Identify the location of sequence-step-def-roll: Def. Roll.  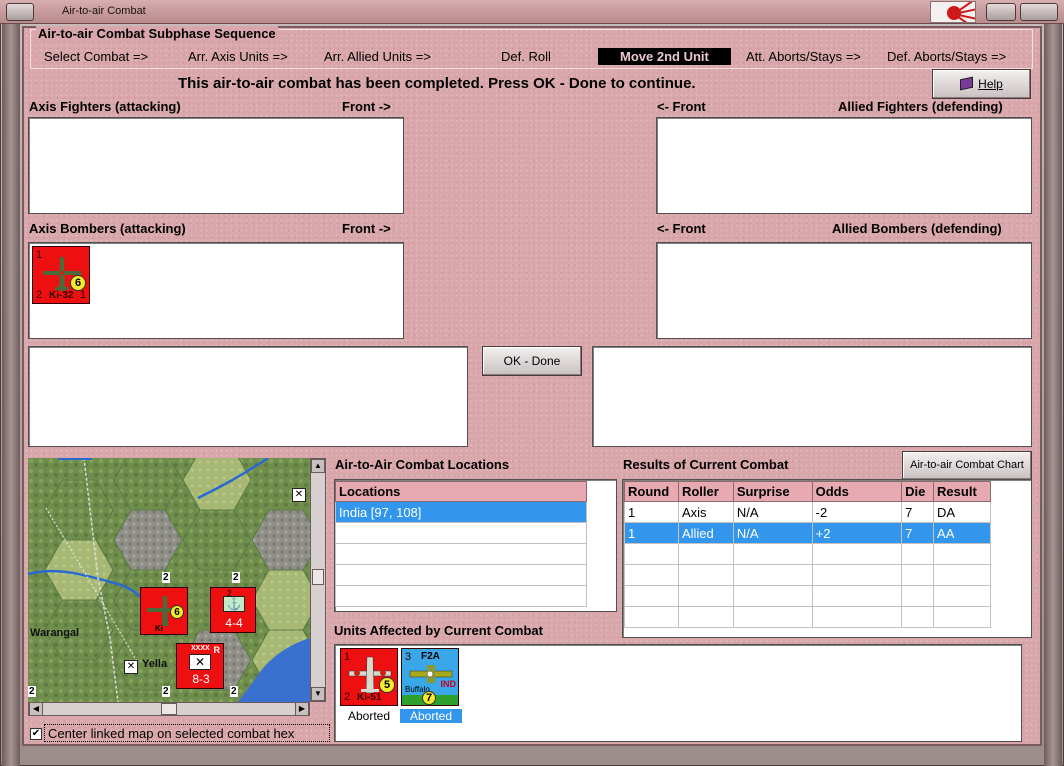
(526, 56).